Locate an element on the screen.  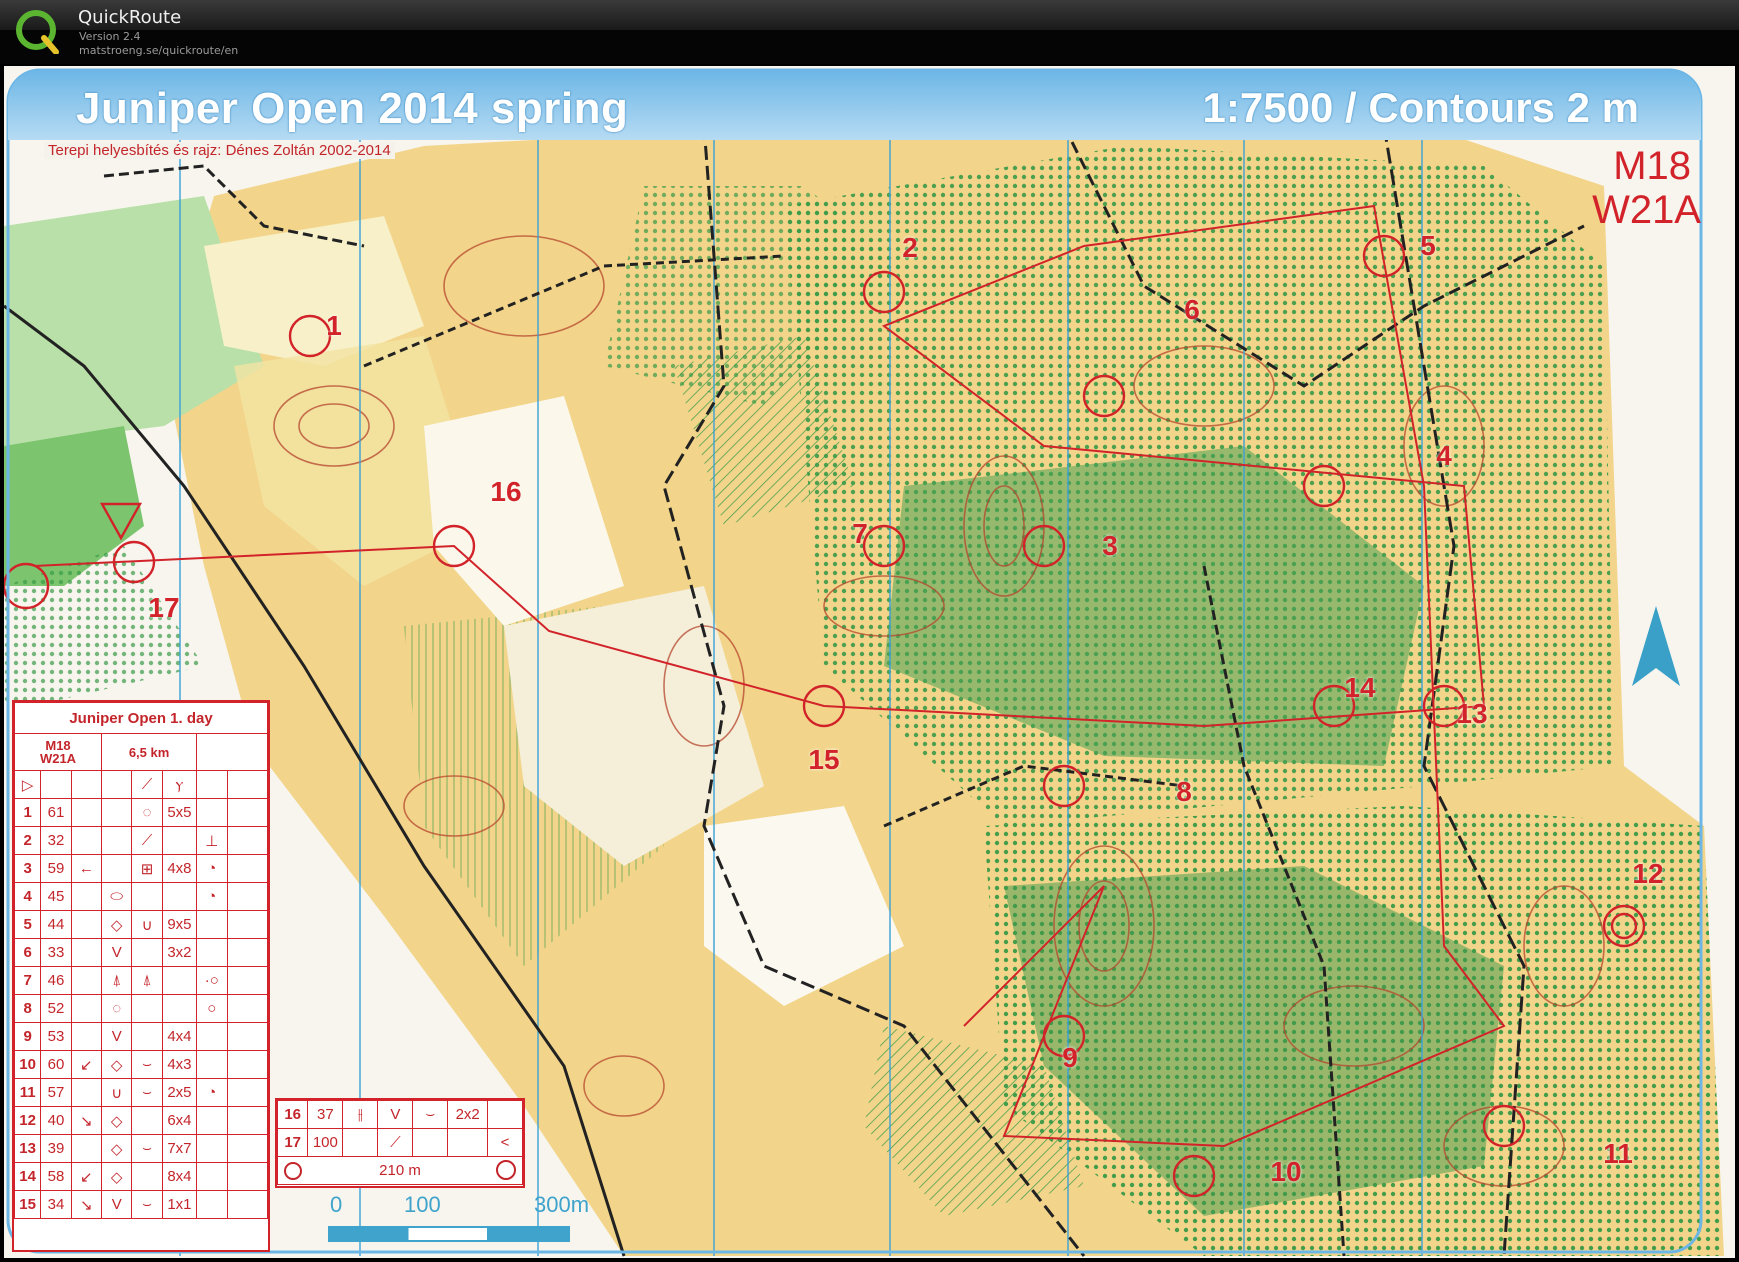
description-cell-code: 37 is located at coordinates (325, 1114).